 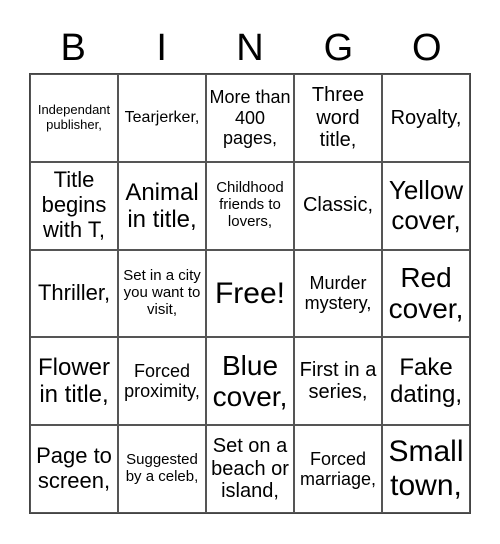 I want to click on header-letter-b: B, so click(x=73, y=48).